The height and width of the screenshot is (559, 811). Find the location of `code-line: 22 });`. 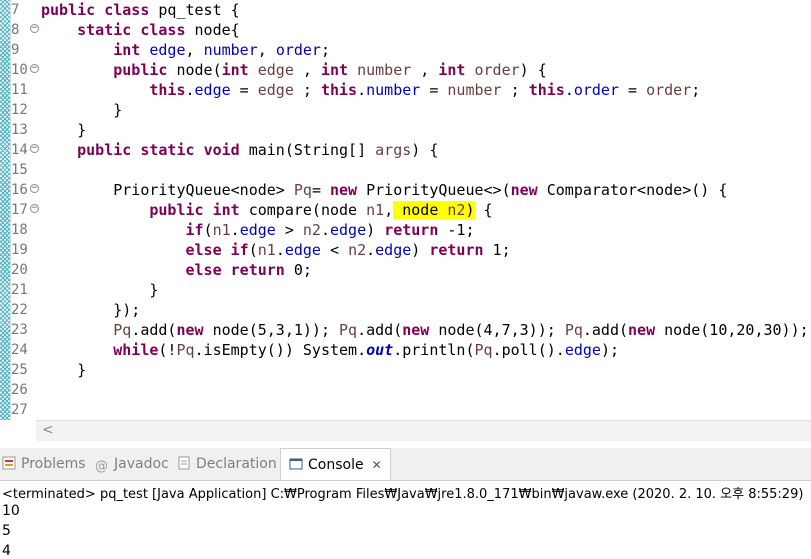

code-line: 22 }); is located at coordinates (405, 310).